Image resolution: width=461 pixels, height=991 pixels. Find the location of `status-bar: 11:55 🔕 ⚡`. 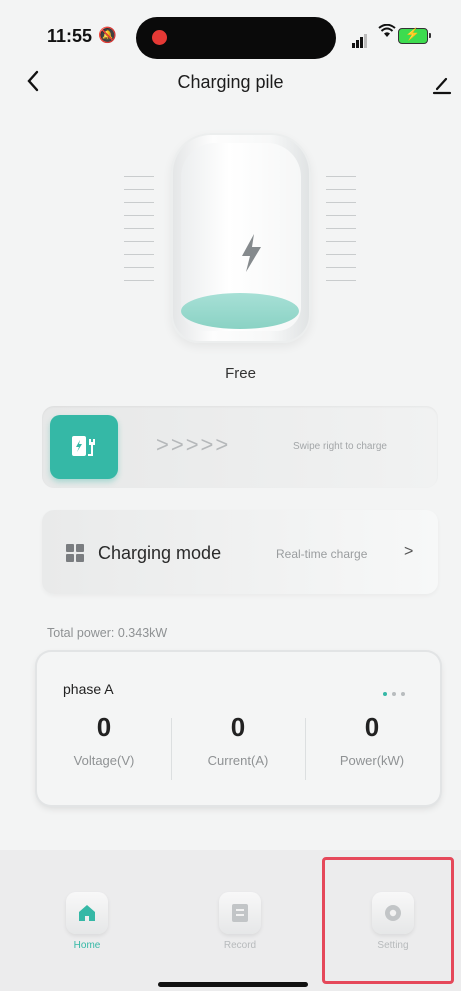

status-bar: 11:55 🔕 ⚡ is located at coordinates (230, 35).